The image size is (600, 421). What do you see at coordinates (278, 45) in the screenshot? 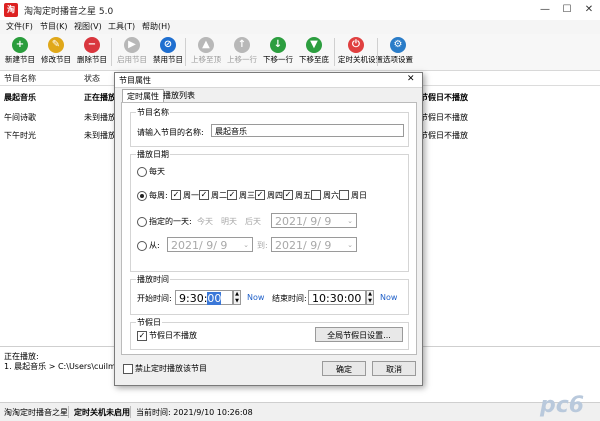
I see `move-down-icon: ↓` at bounding box center [278, 45].